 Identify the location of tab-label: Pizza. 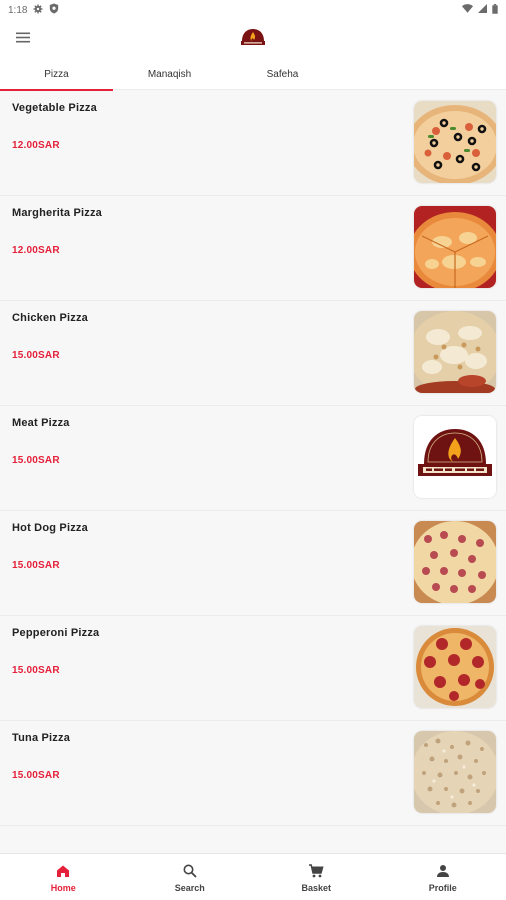
(56, 74).